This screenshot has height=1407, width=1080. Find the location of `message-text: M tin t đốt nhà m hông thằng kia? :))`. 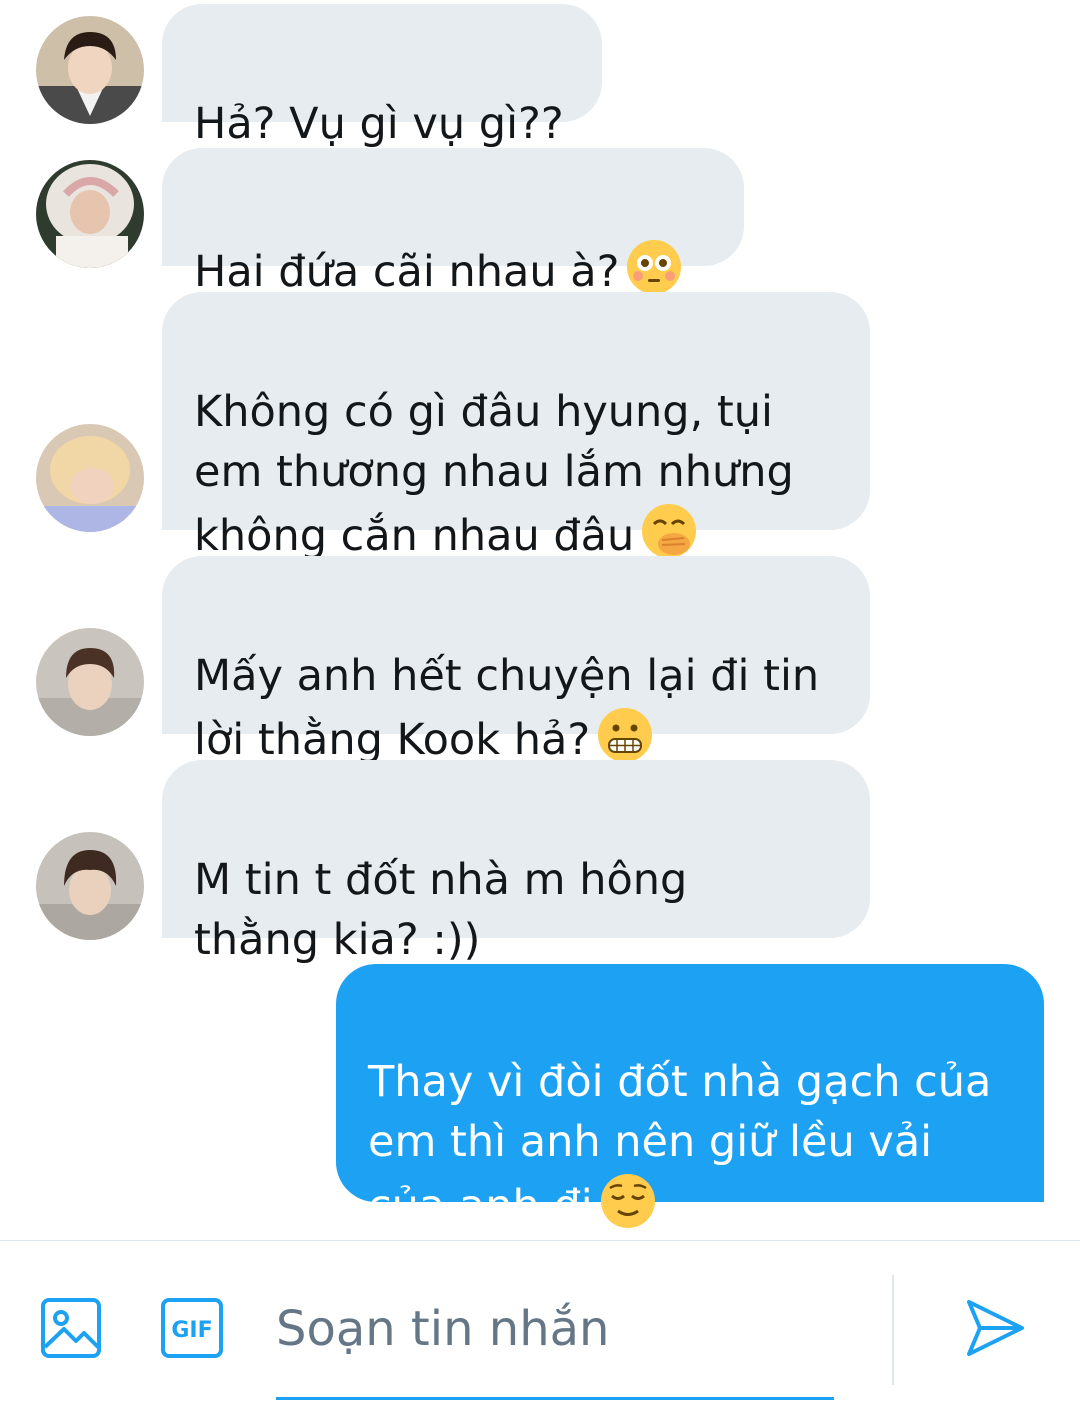

message-text: M tin t đốt nhà m hông thằng kia? :)) is located at coordinates (441, 910).